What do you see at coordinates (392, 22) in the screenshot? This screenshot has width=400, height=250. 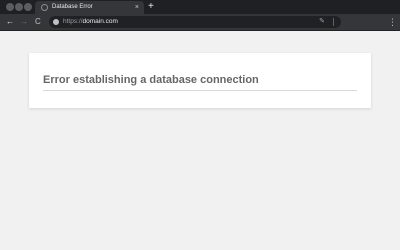 I see `menu-icon: ⋮` at bounding box center [392, 22].